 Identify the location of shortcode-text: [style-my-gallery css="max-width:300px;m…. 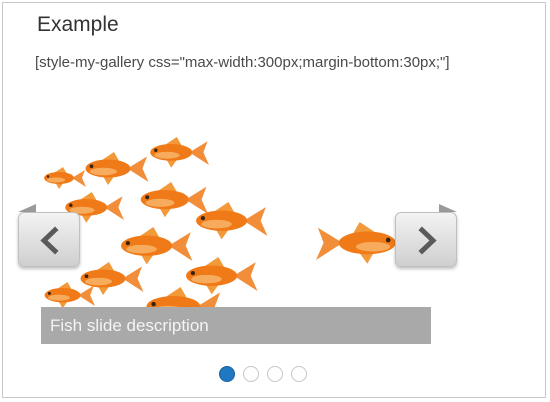
(242, 62).